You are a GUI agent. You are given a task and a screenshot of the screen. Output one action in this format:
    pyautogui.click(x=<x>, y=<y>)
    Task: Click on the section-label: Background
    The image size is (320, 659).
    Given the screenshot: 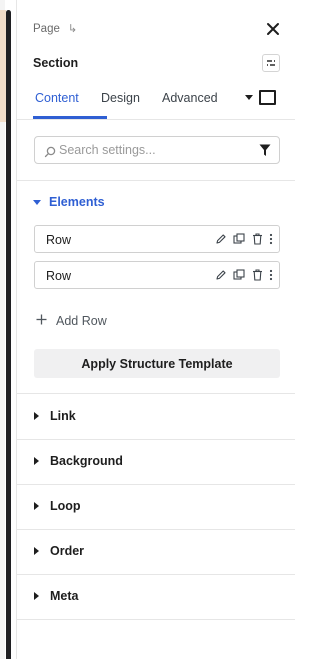 What is the action you would take?
    pyautogui.click(x=86, y=461)
    